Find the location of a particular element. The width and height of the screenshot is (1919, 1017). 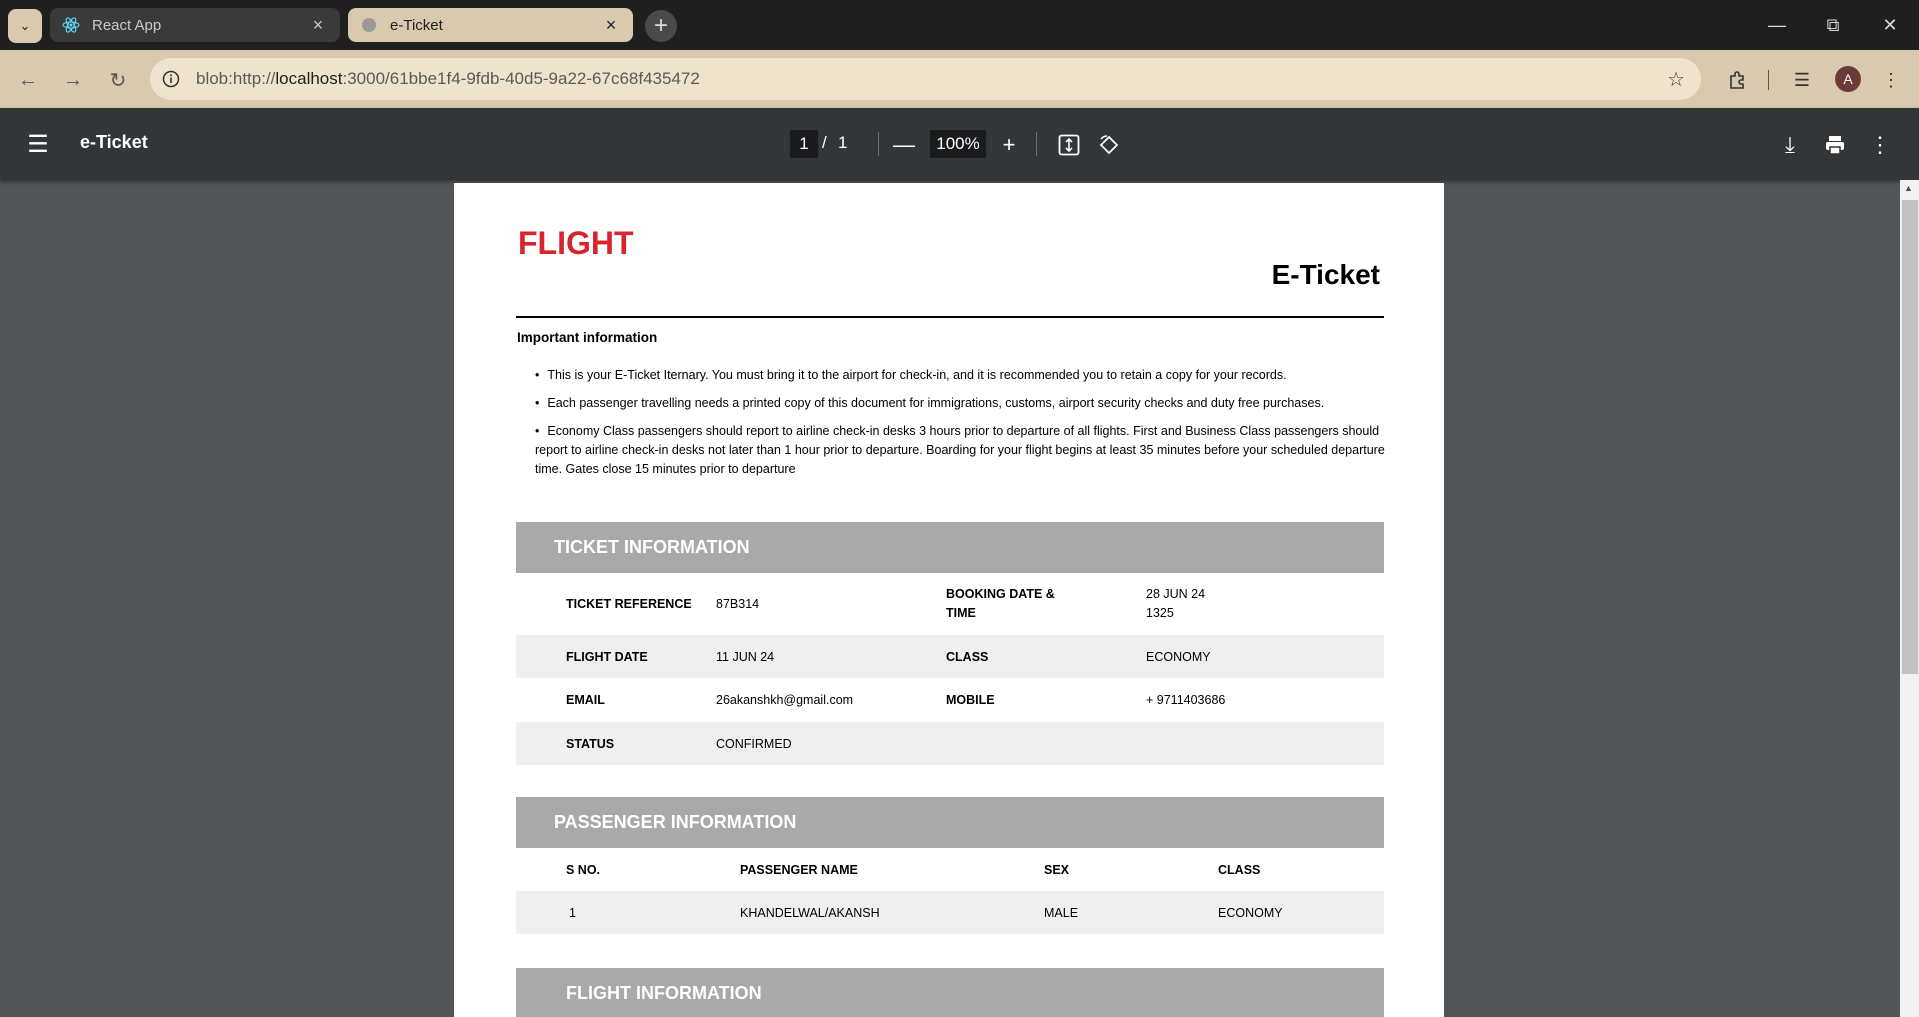

bookmark-star-icon: ☆ is located at coordinates (1676, 79).